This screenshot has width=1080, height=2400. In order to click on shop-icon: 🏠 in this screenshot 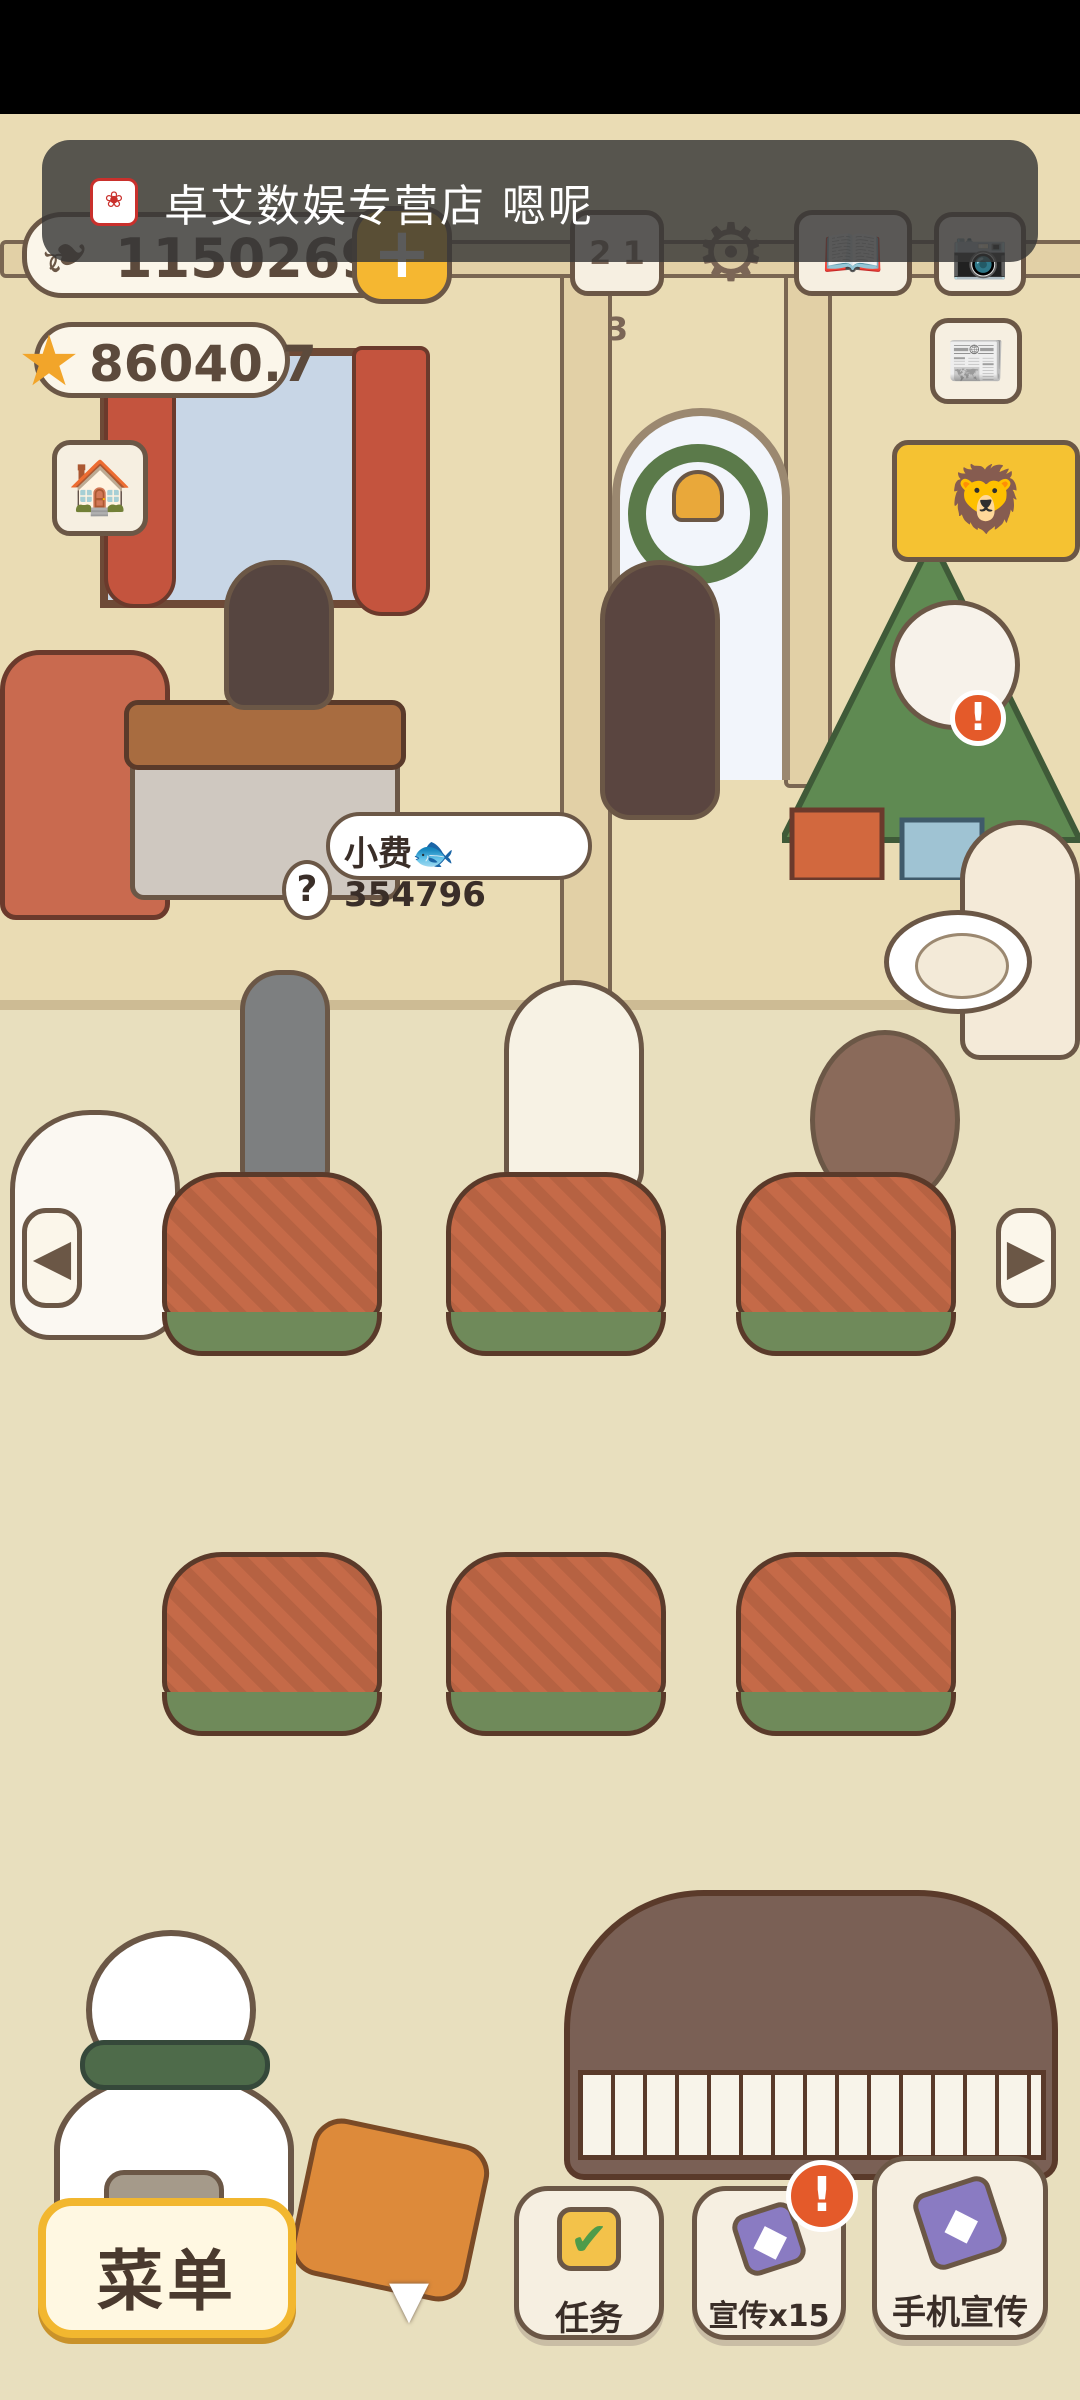, I will do `click(100, 488)`.